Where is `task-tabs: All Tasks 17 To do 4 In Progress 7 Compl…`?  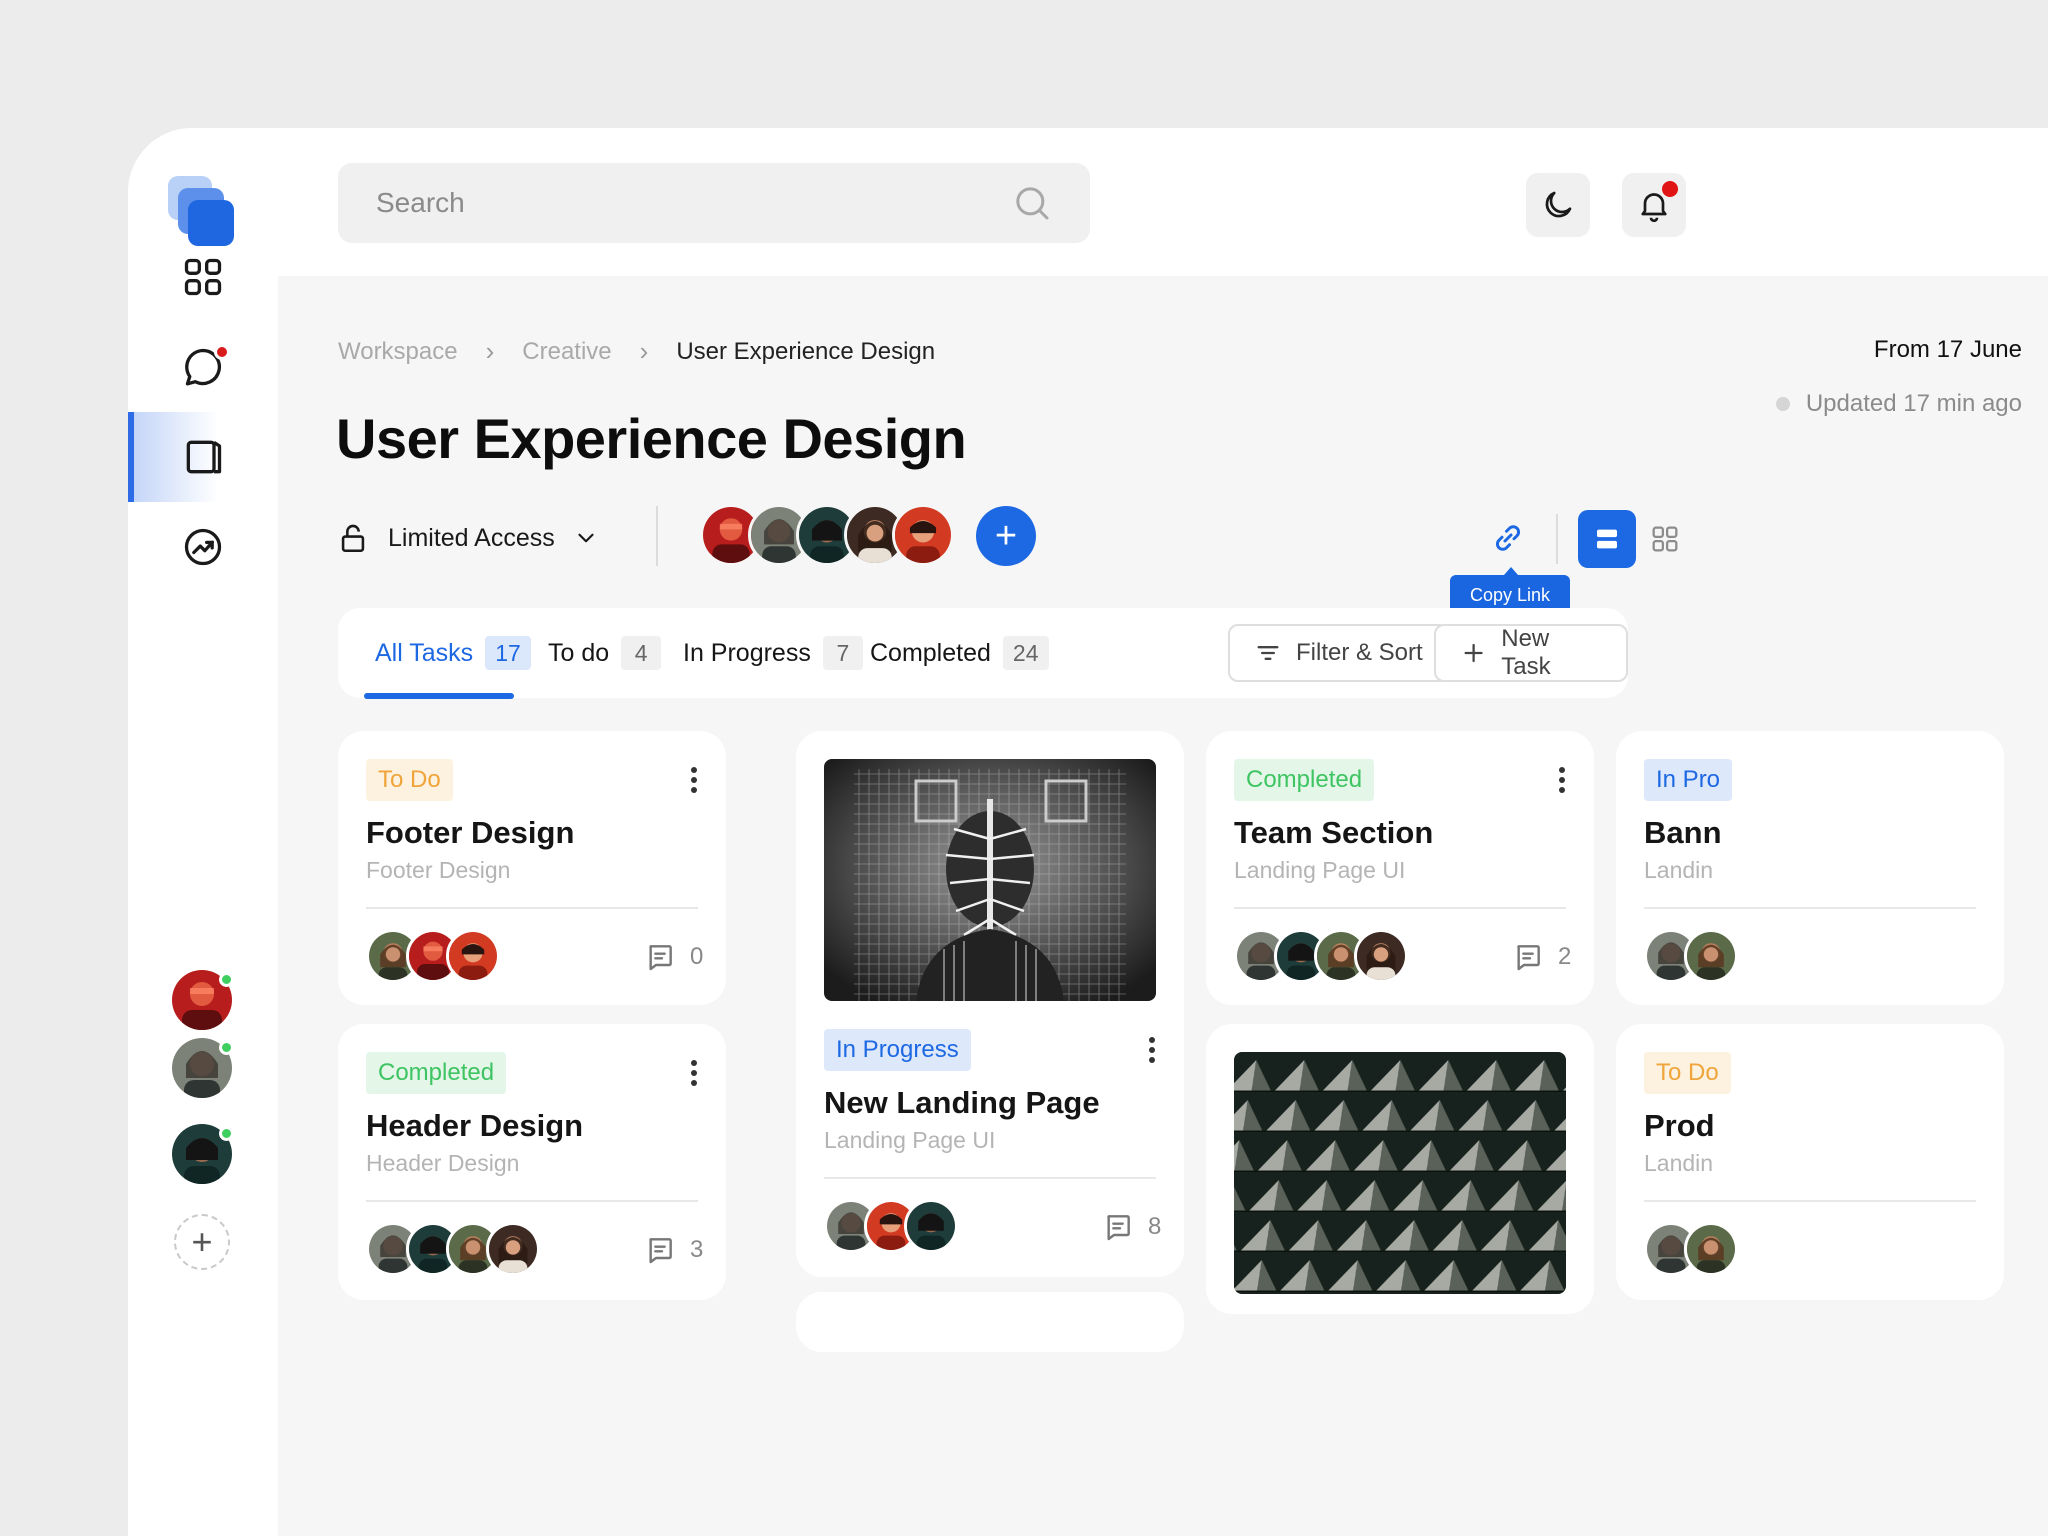 task-tabs: All Tasks 17 To do 4 In Progress 7 Compl… is located at coordinates (983, 653).